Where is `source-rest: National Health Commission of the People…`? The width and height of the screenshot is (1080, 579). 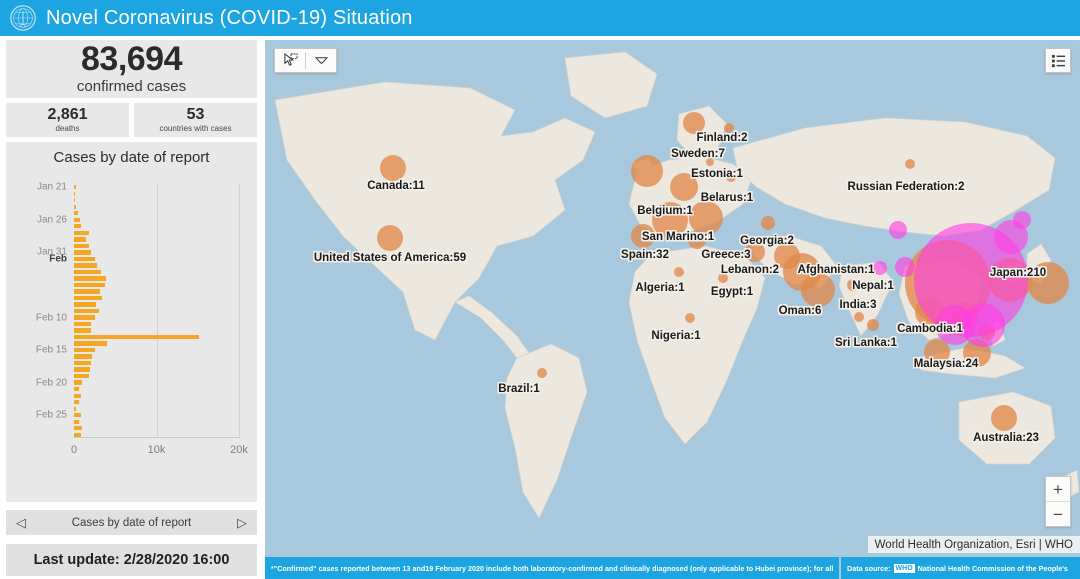
source-rest: National Health Commission of the People… is located at coordinates (992, 568).